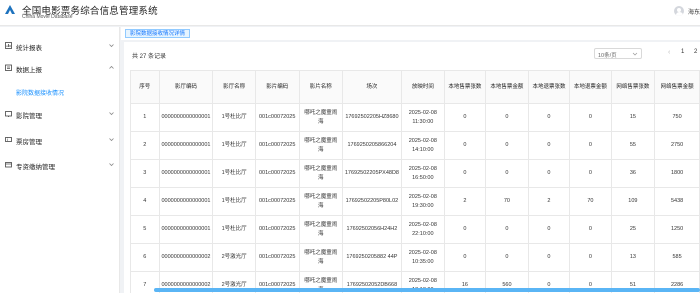 The width and height of the screenshot is (700, 293). Describe the element at coordinates (59, 165) in the screenshot. I see `sidebar-item-special-fund: 专资缴纳管理` at that location.